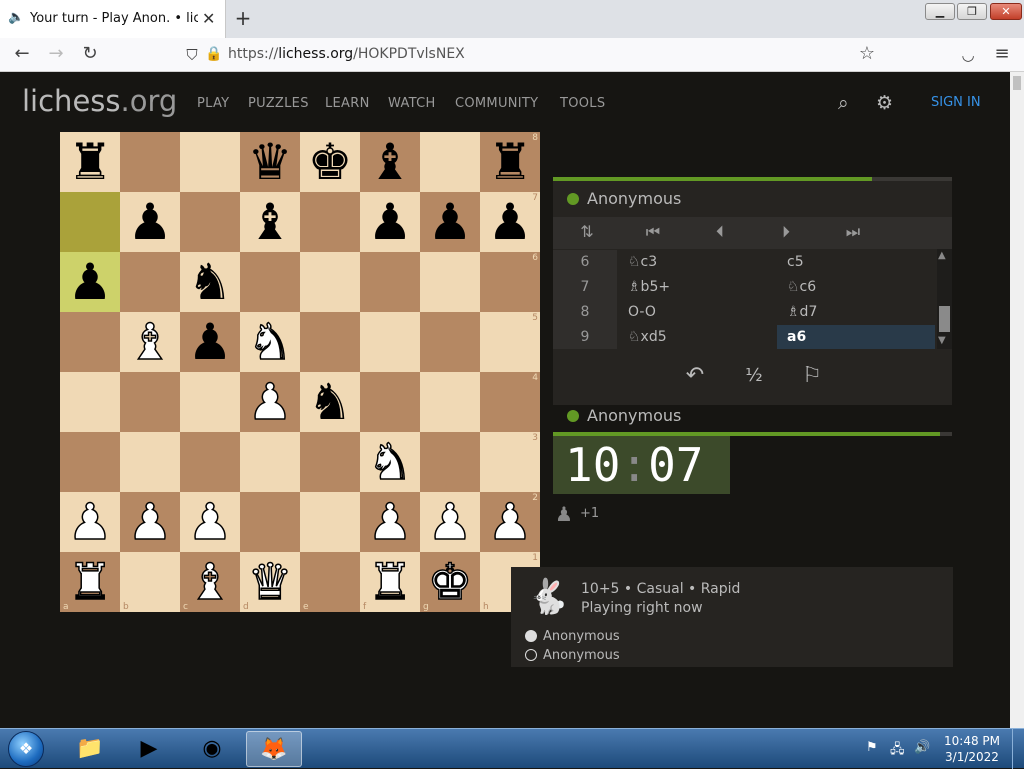 This screenshot has height=769, width=1024. I want to click on square-h8: ♜ 8, so click(510, 162).